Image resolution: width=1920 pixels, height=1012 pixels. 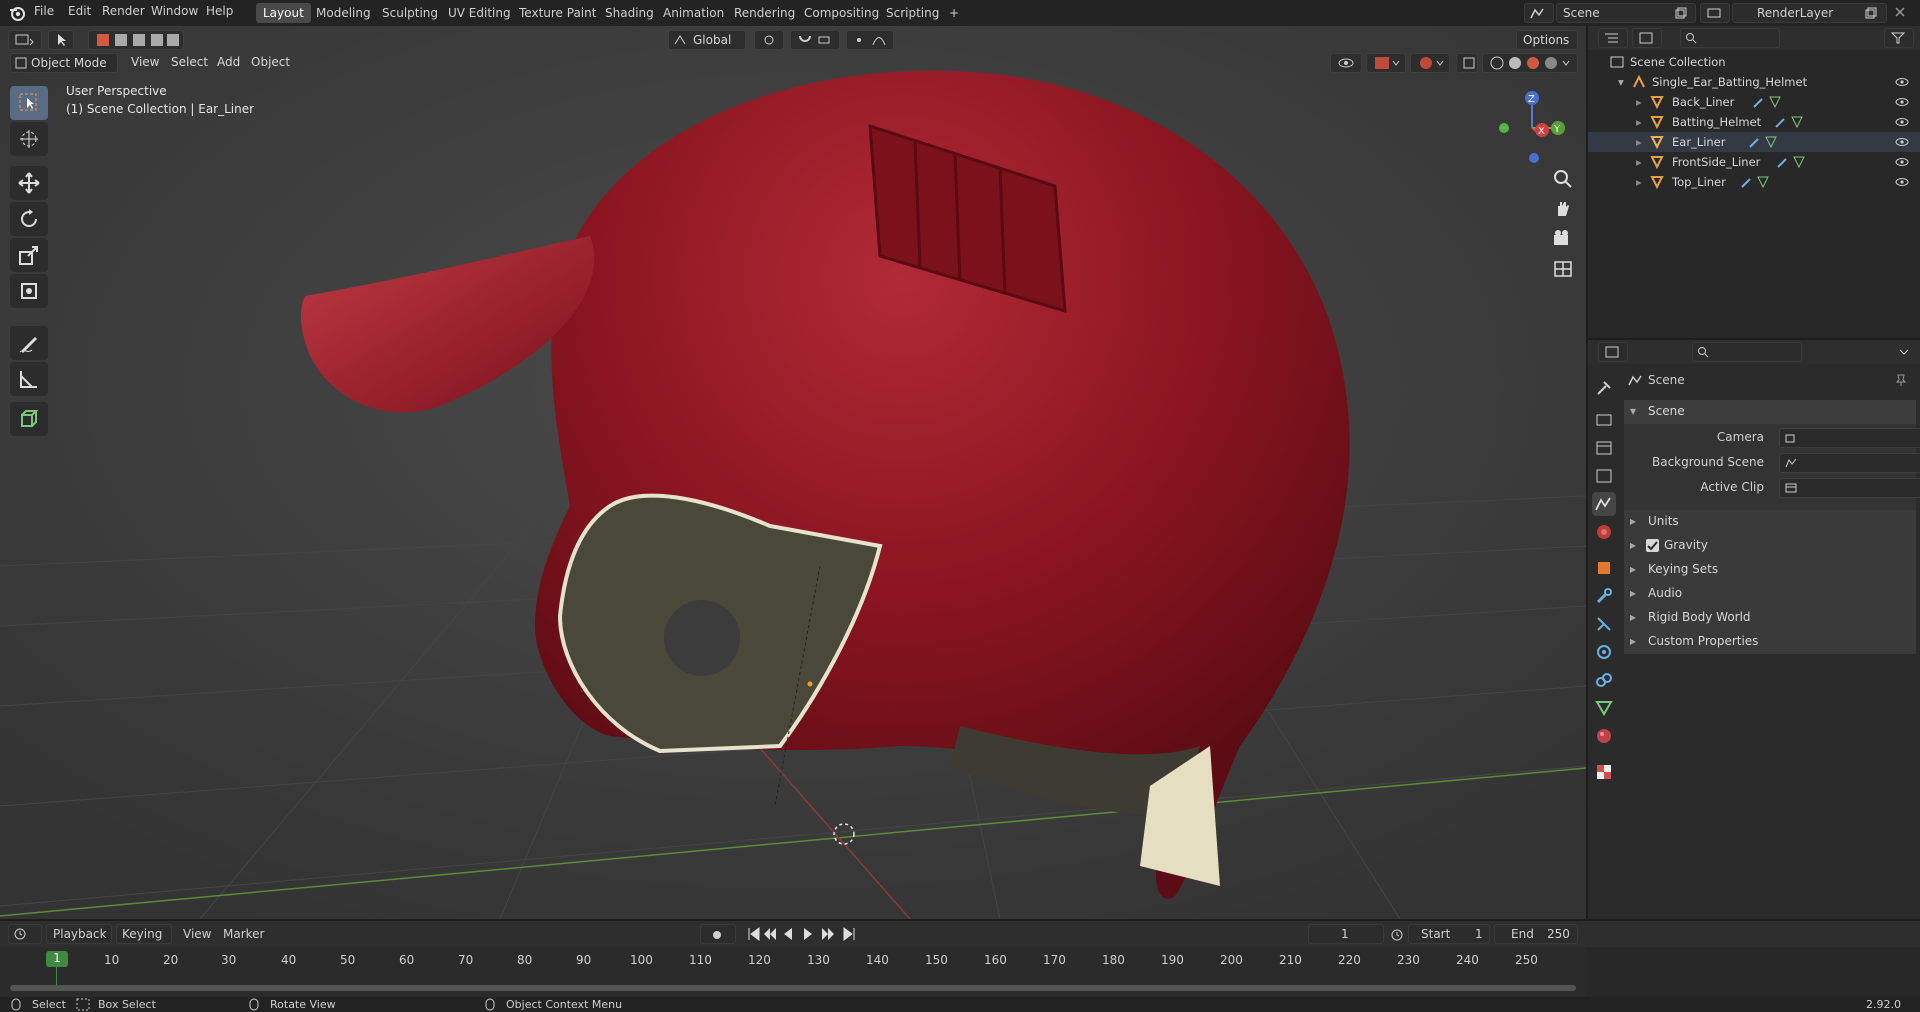 What do you see at coordinates (29, 183) in the screenshot?
I see `tool-move` at bounding box center [29, 183].